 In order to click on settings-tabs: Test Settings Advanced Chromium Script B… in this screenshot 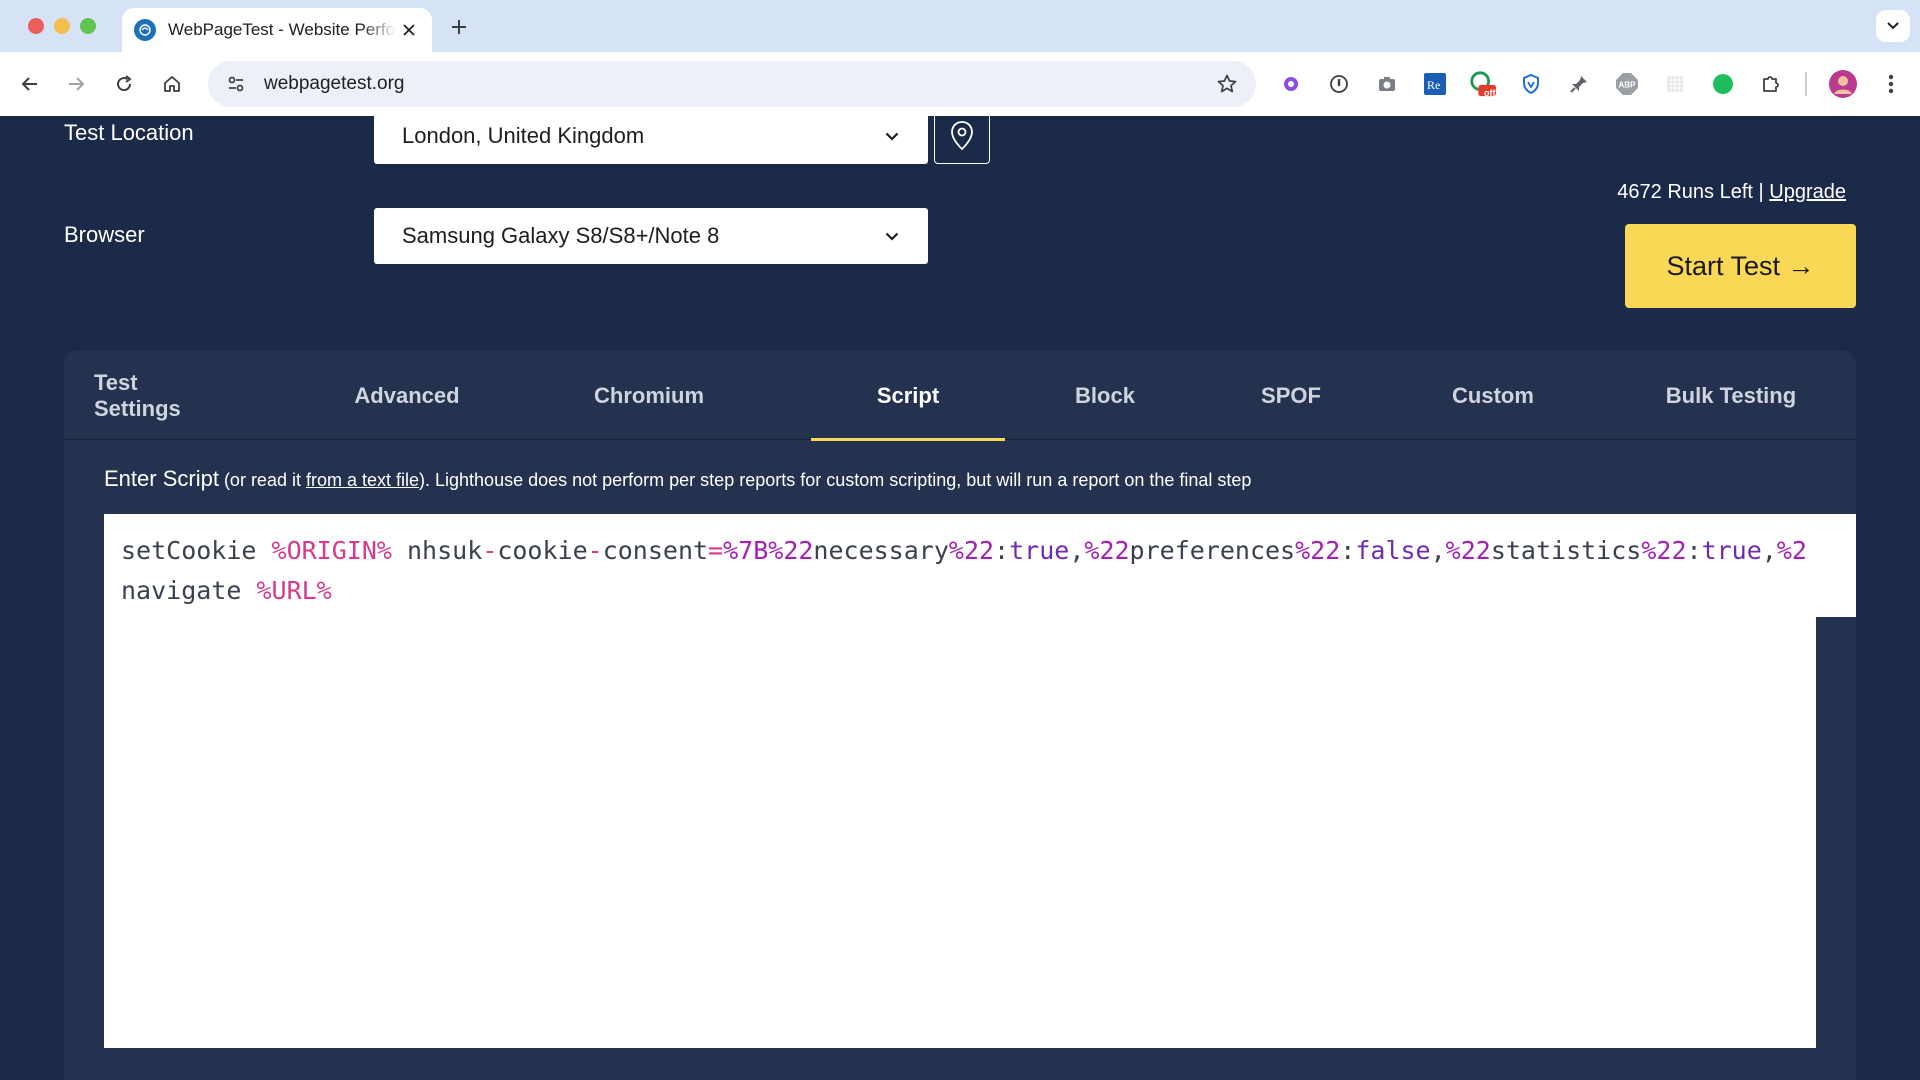, I will do `click(960, 396)`.